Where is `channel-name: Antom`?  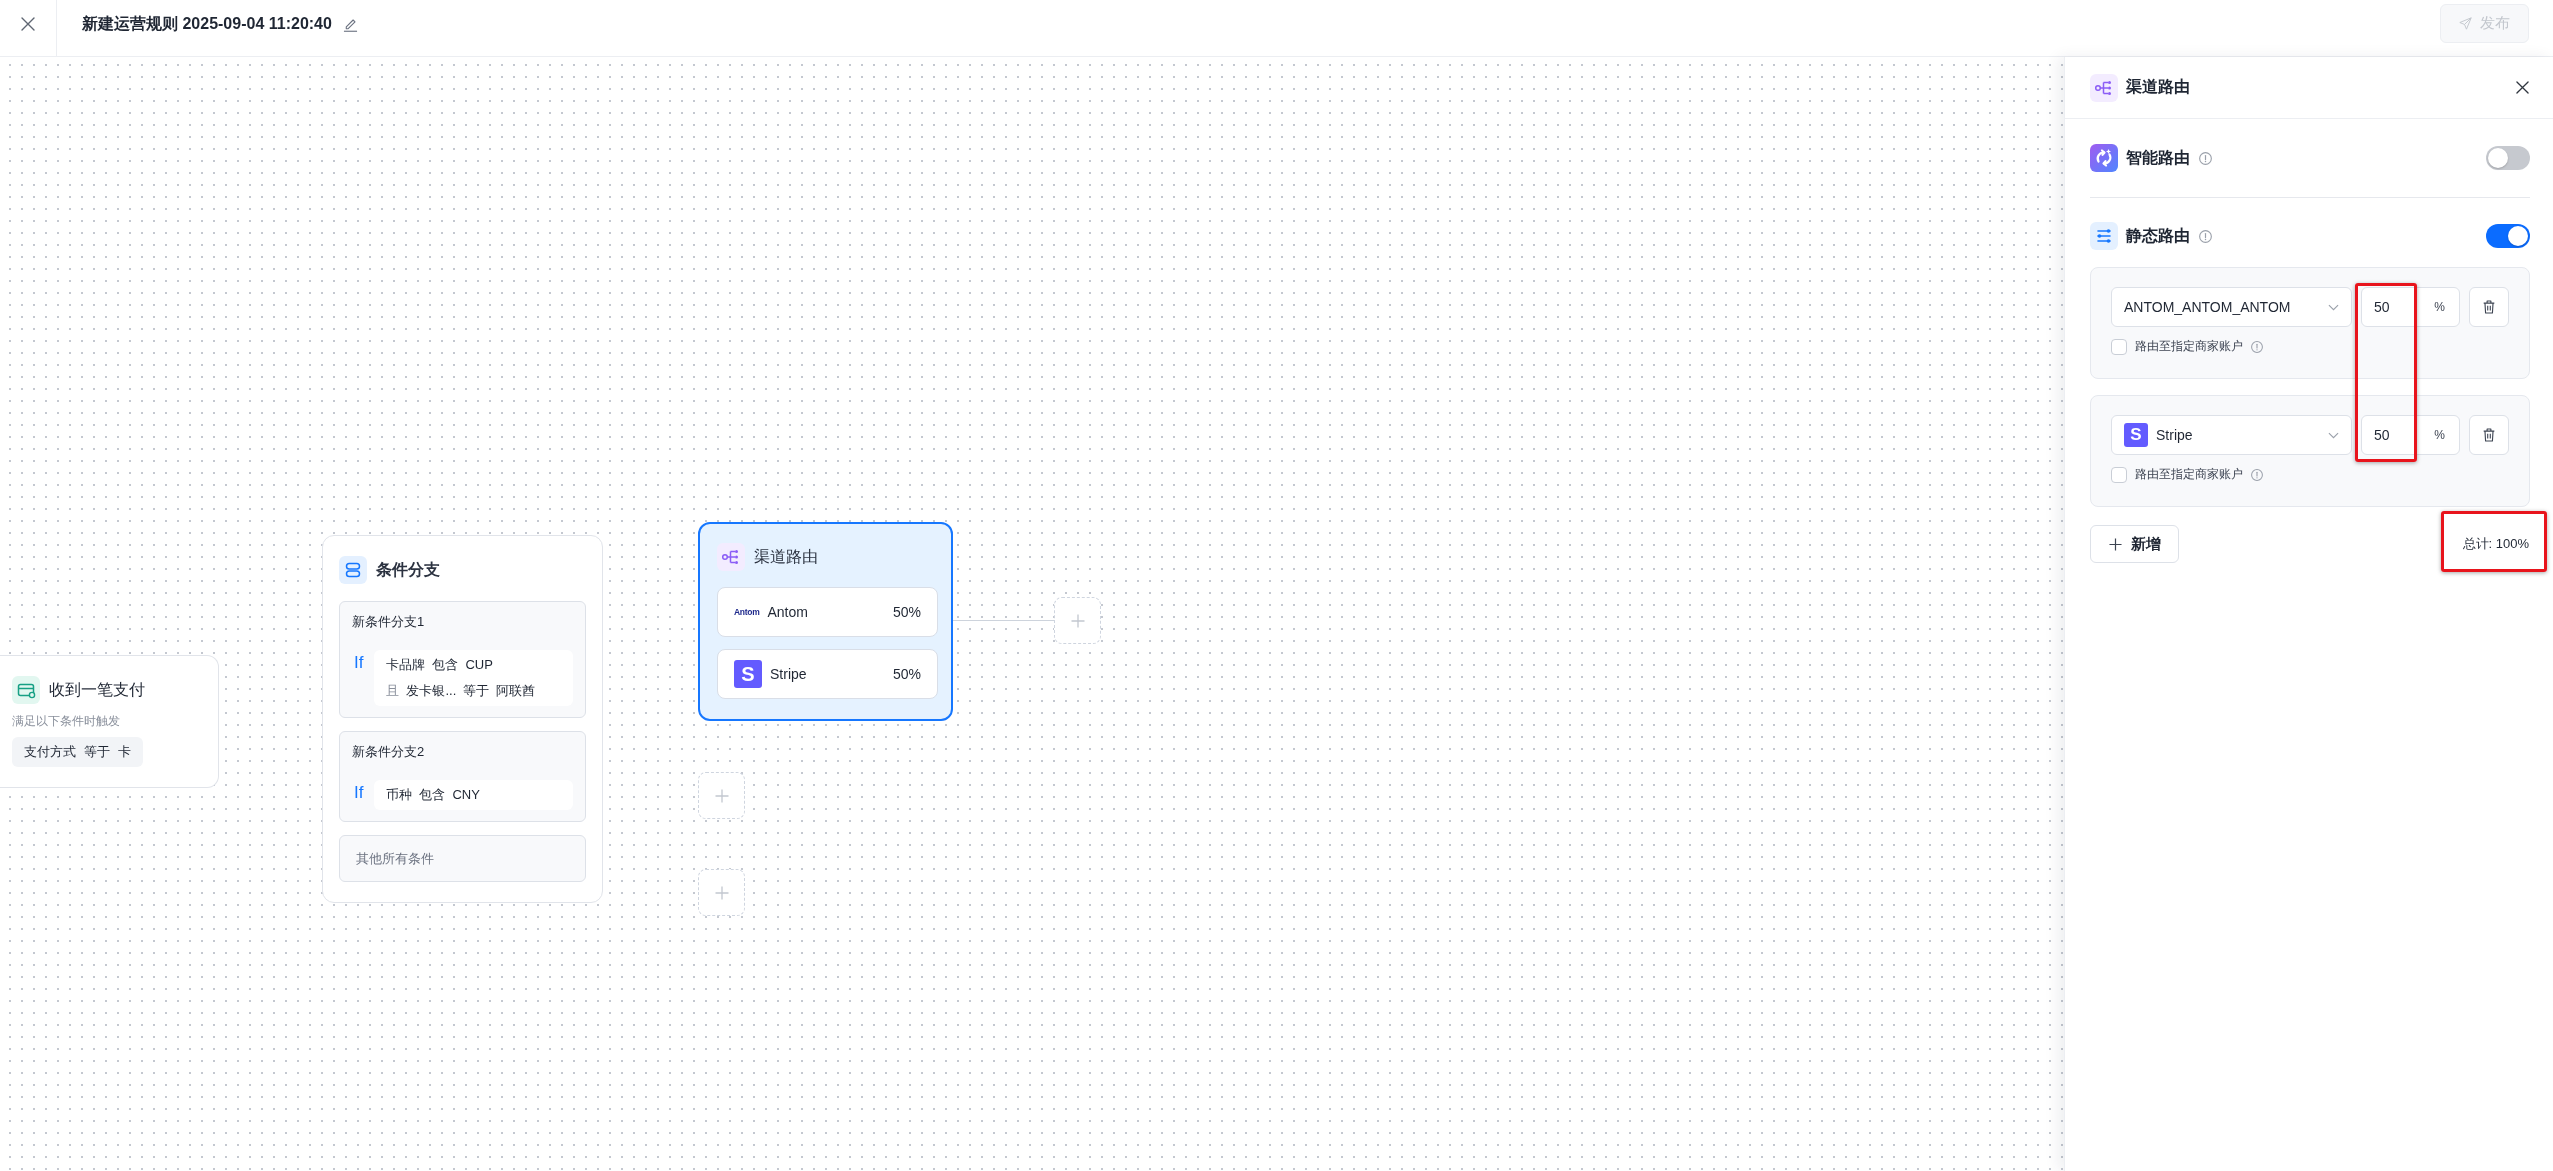
channel-name: Antom is located at coordinates (787, 612).